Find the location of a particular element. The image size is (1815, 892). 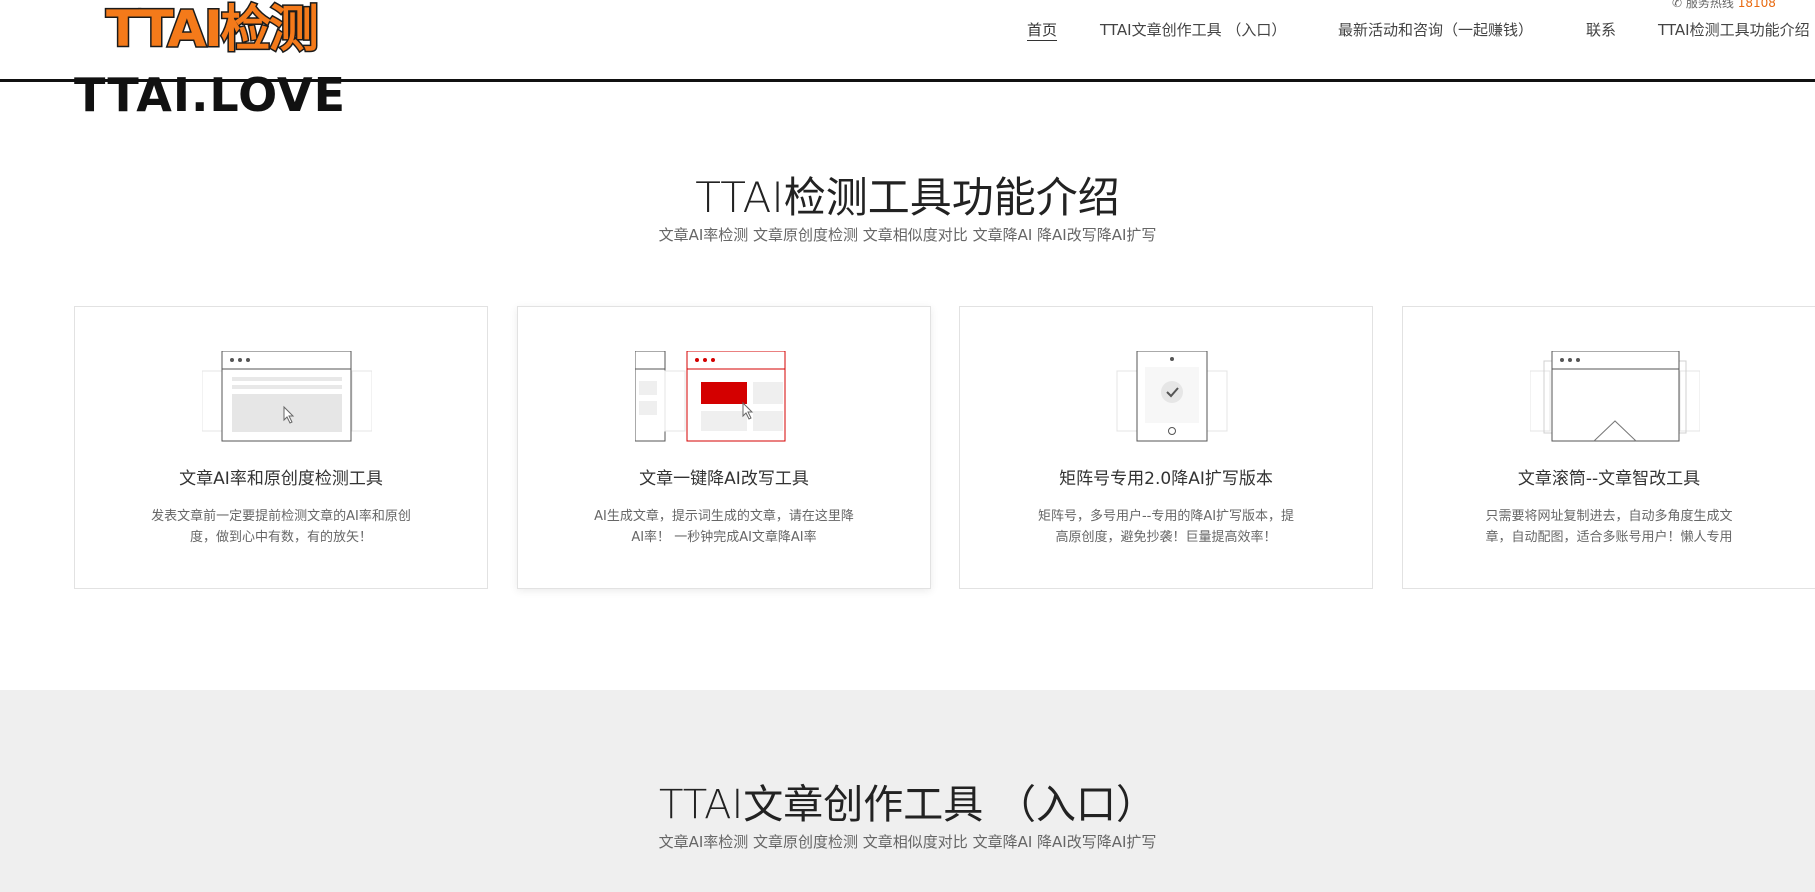

card-description: 只需要将网址复制进去，自动多角度生成文章，自动配图，适合多账号用户！懒人专用 is located at coordinates (1609, 527).